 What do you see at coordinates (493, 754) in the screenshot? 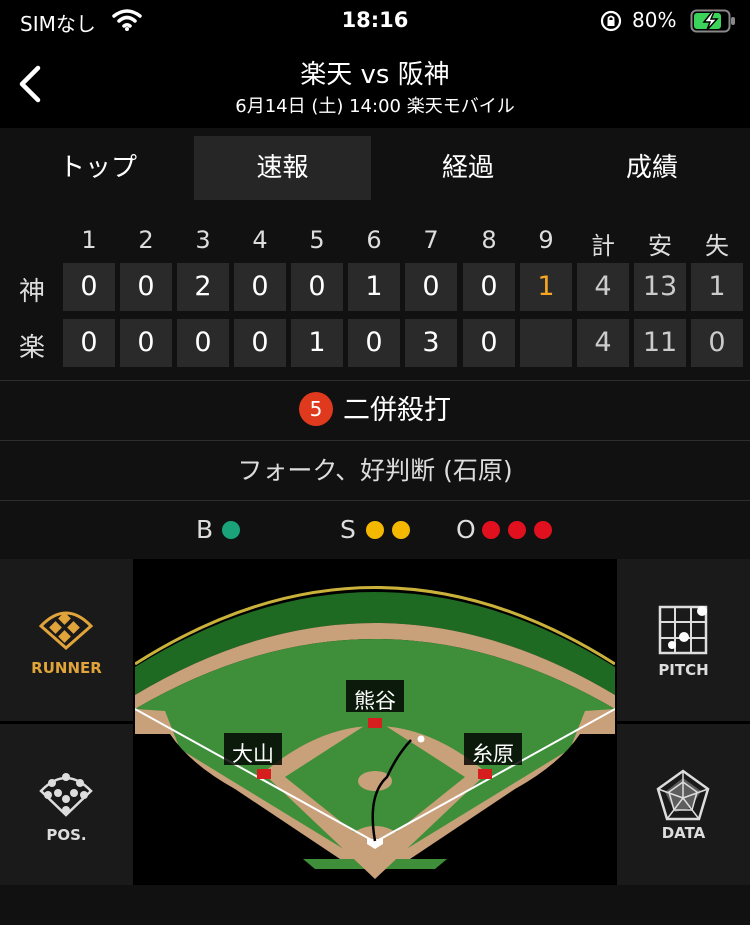
I see `fielder-right: 糸原` at bounding box center [493, 754].